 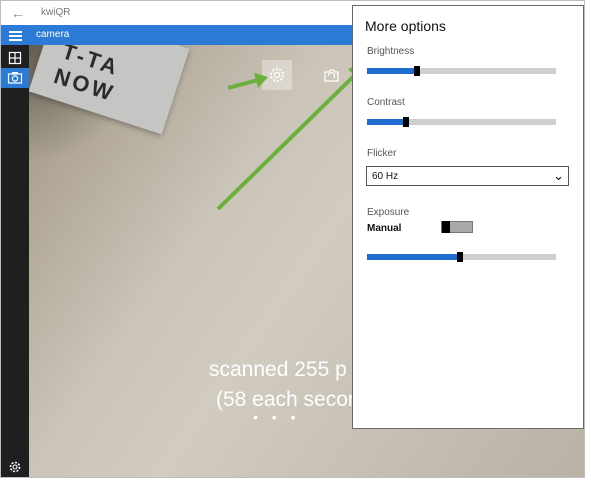 What do you see at coordinates (384, 228) in the screenshot?
I see `exposure-mode-label: Manual` at bounding box center [384, 228].